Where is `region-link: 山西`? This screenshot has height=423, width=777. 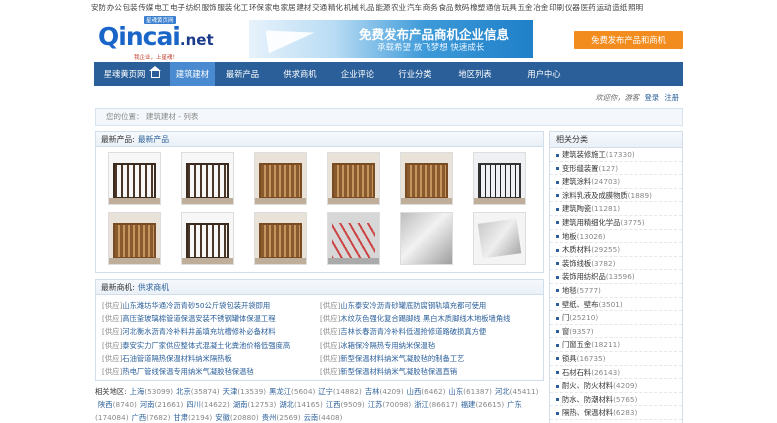 region-link: 山西 is located at coordinates (414, 391).